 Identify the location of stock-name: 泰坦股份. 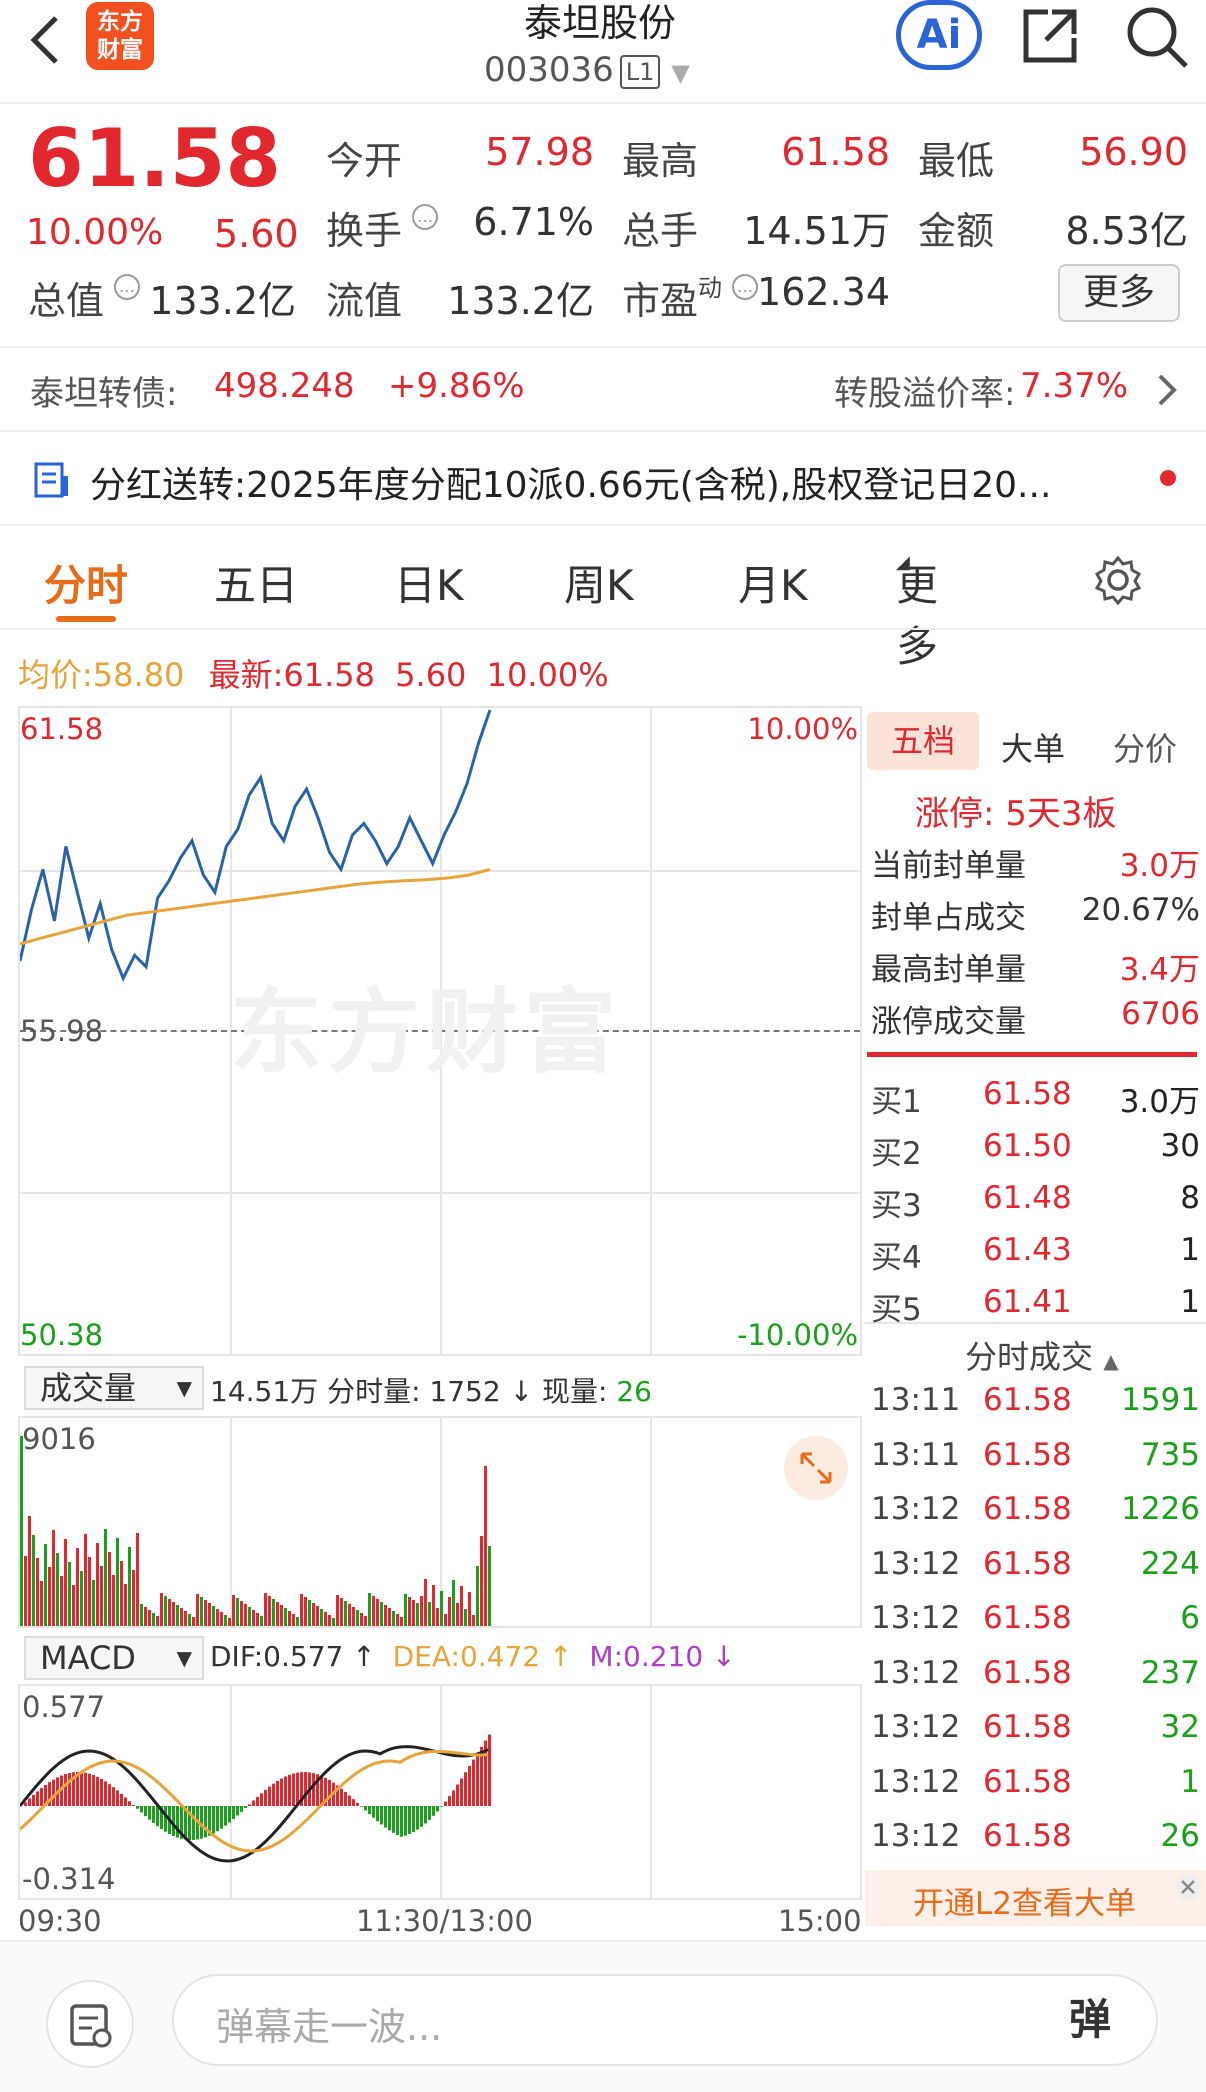
(599, 23).